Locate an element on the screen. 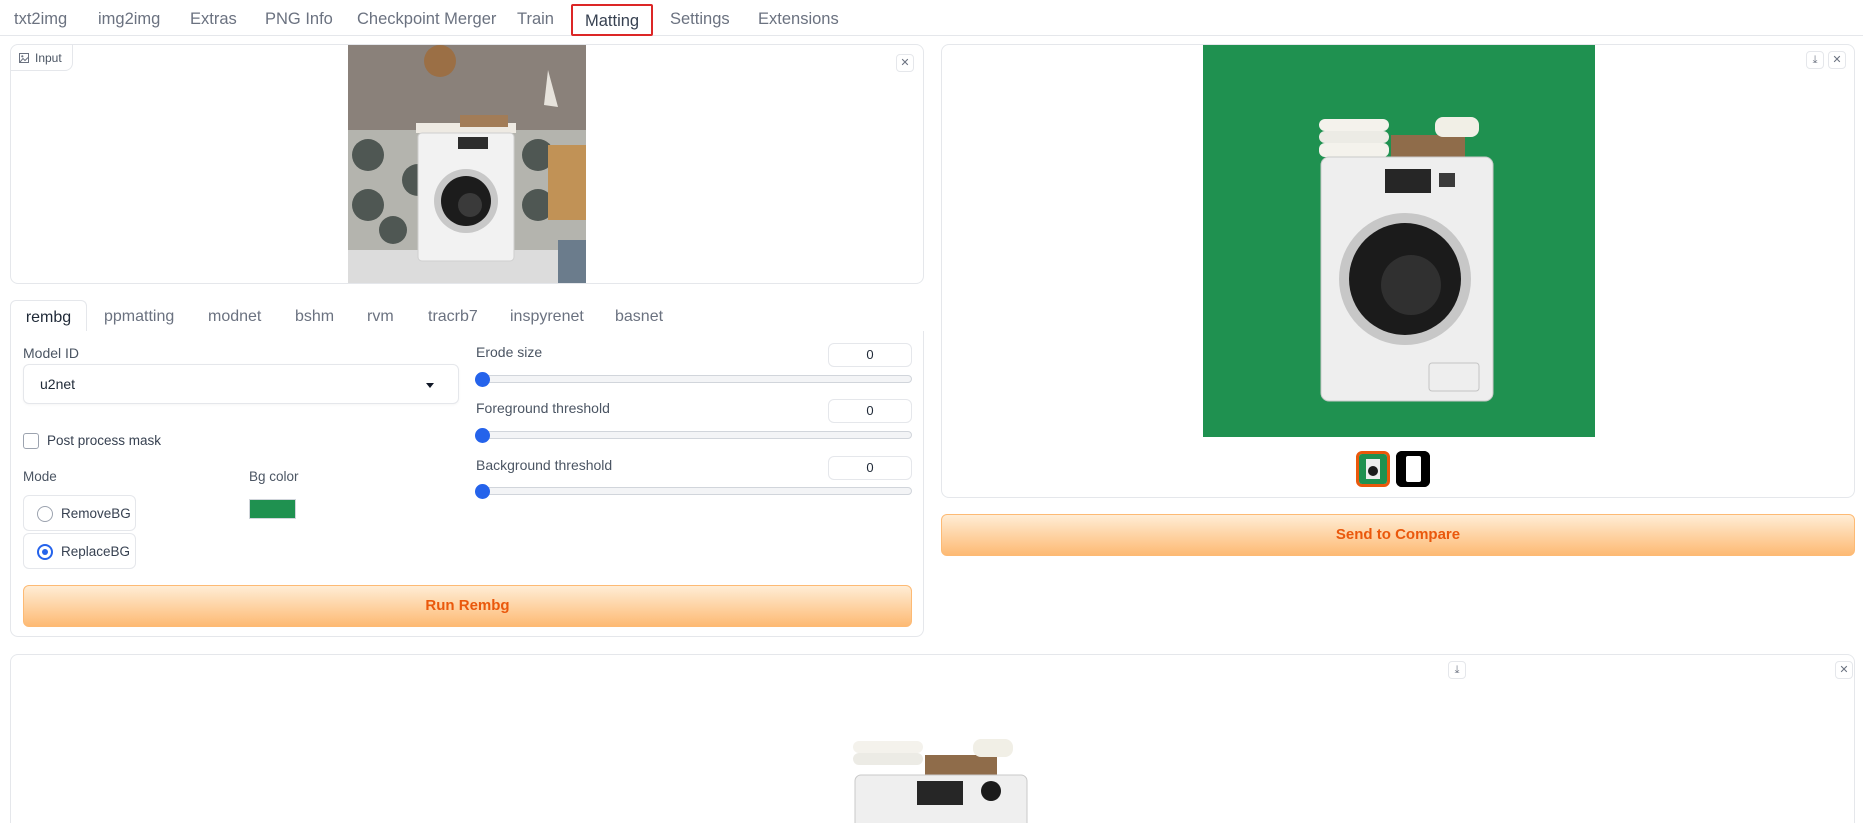 Image resolution: width=1863 pixels, height=823 pixels. tab-inspyrenet: inspyrenet is located at coordinates (547, 316).